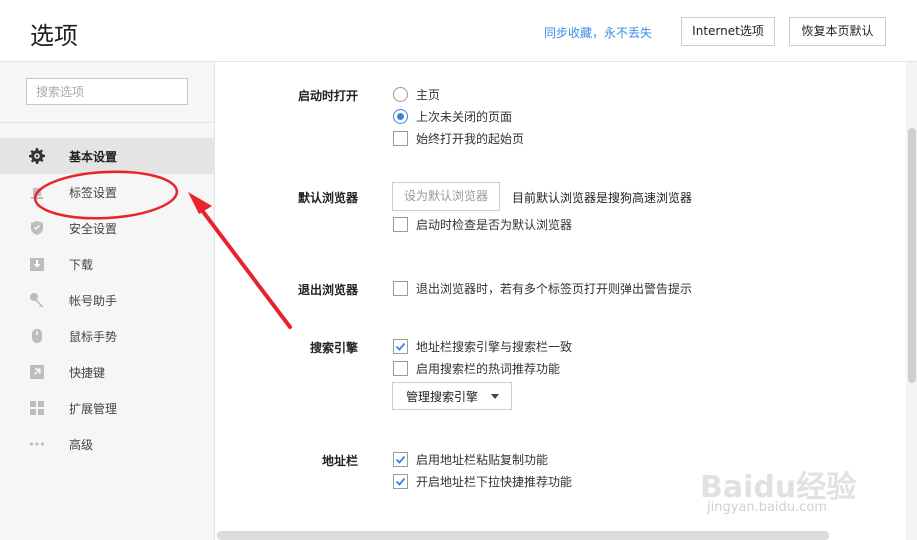  Describe the element at coordinates (327, 198) in the screenshot. I see `default-browser-label: 默认浏览器` at that location.